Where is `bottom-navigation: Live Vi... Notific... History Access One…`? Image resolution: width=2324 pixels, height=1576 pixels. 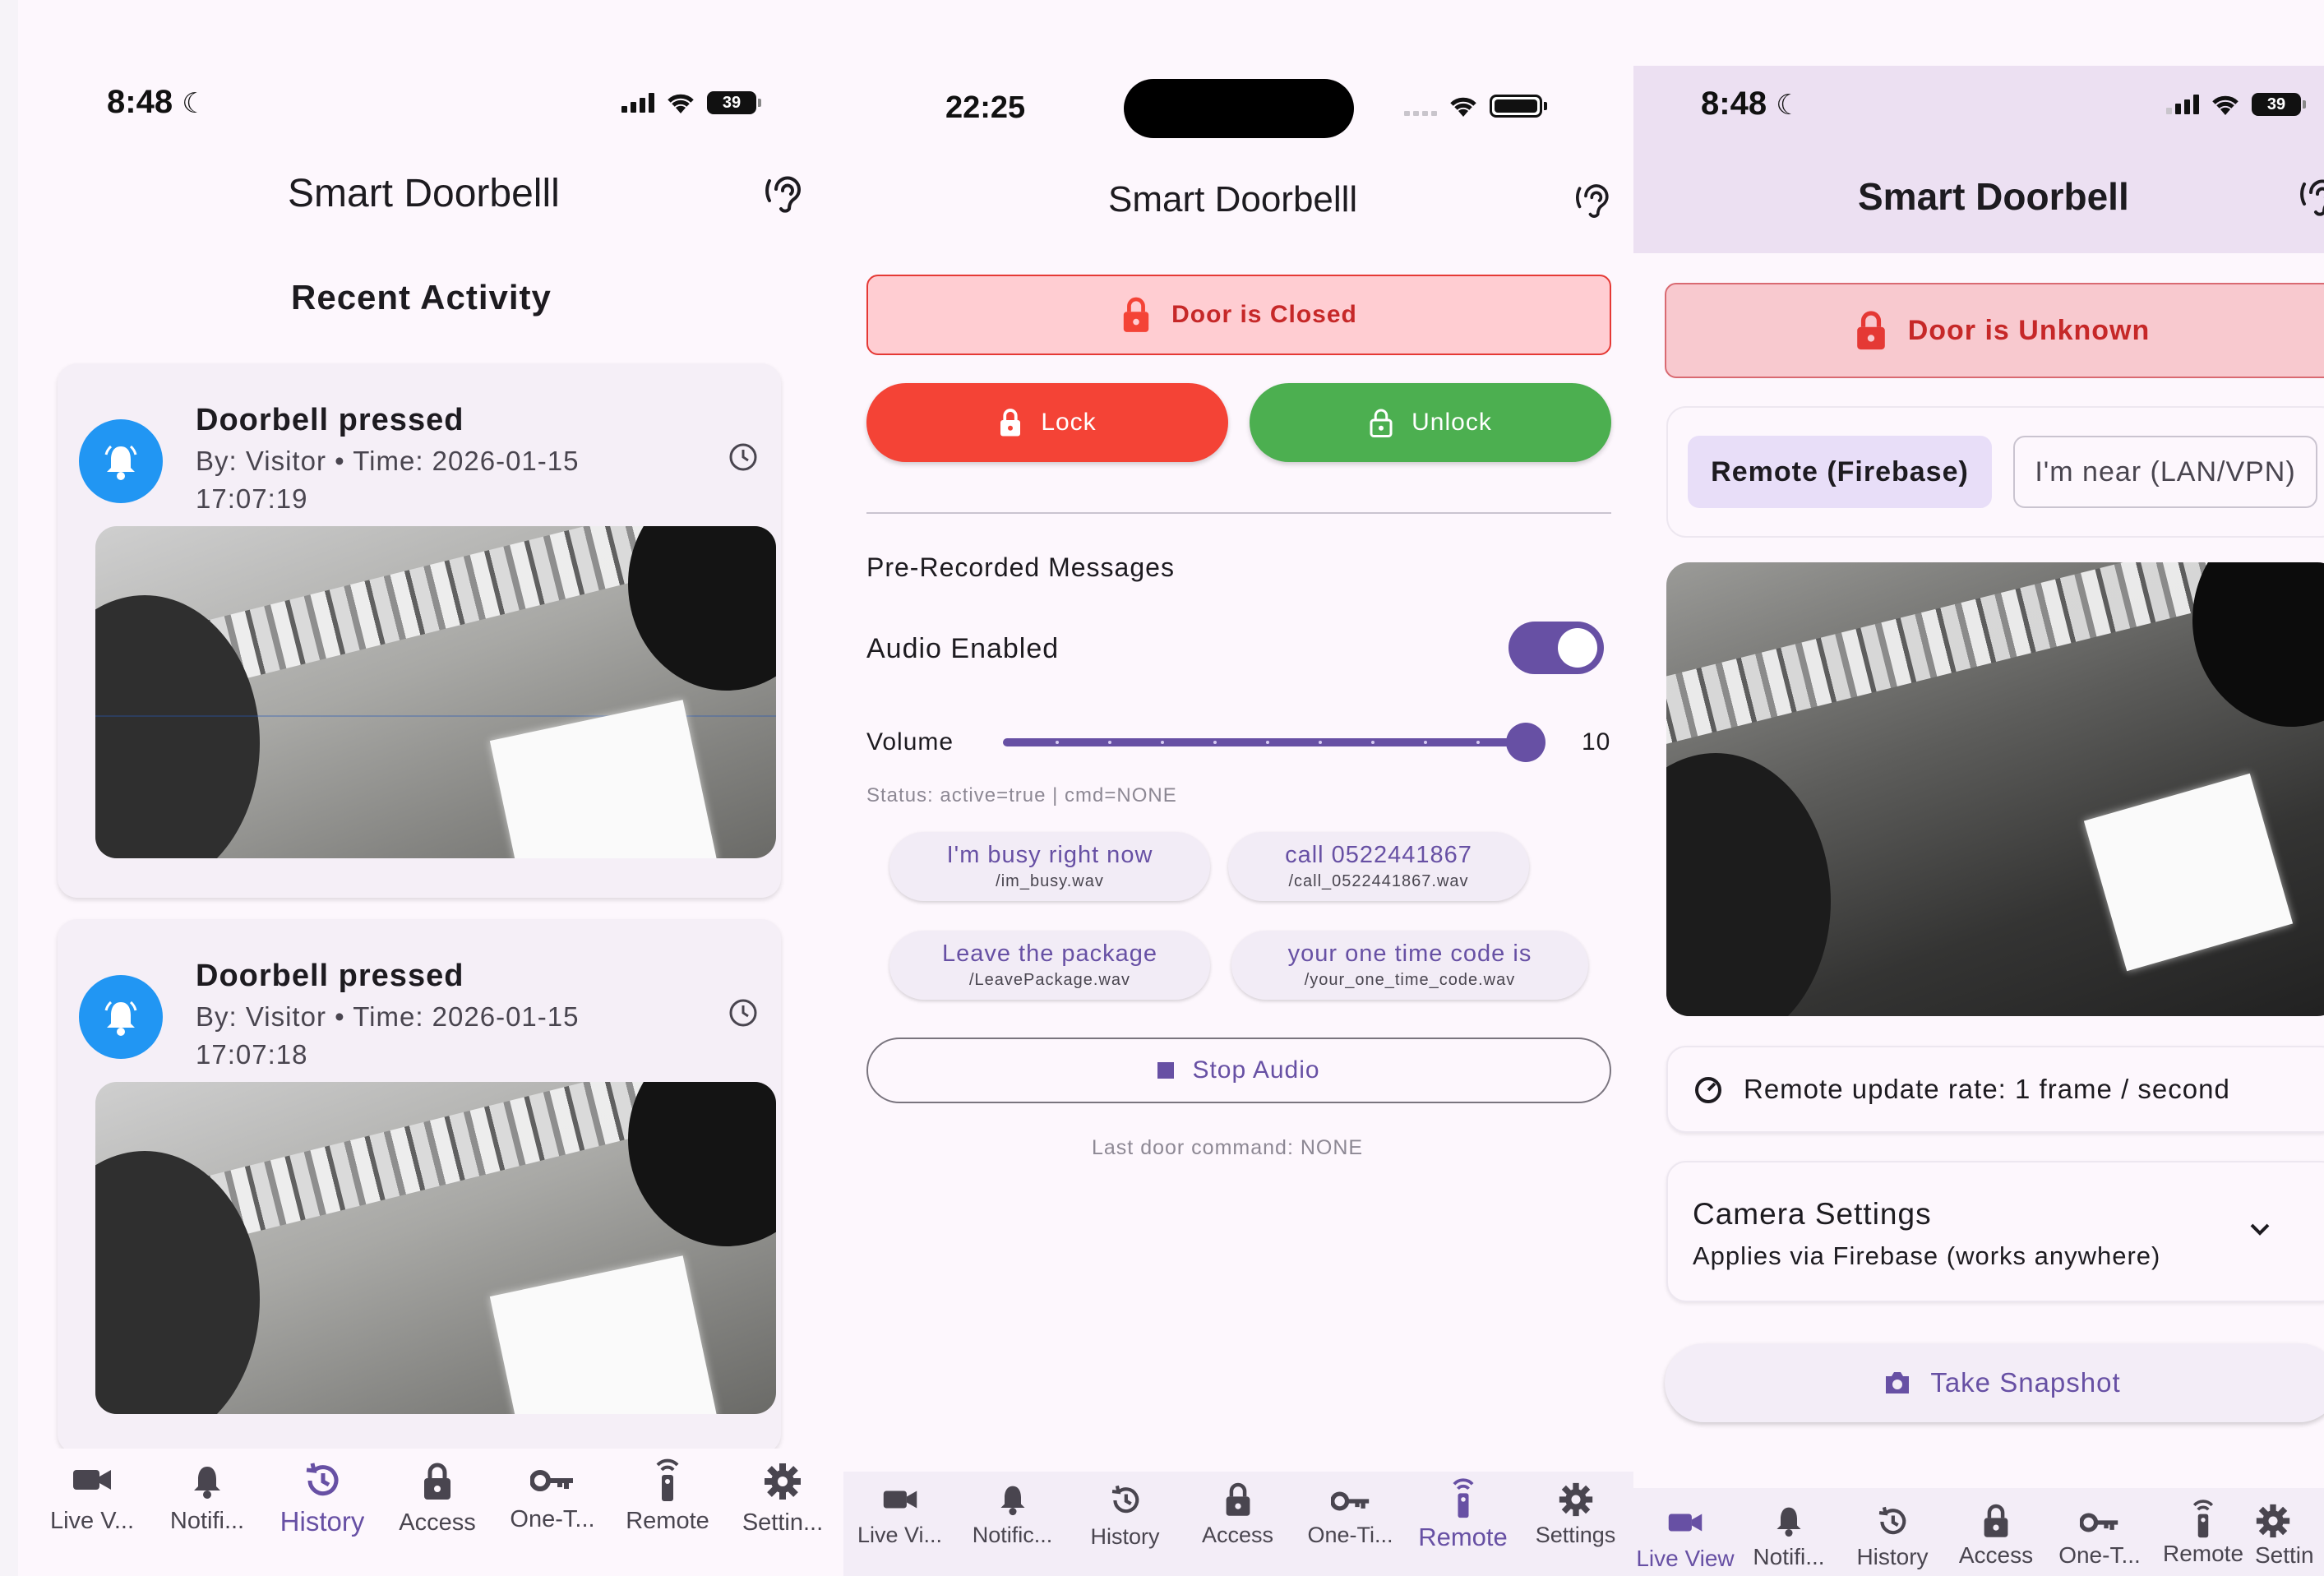
bottom-navigation: Live Vi... Notific... History Access One… is located at coordinates (1238, 1524).